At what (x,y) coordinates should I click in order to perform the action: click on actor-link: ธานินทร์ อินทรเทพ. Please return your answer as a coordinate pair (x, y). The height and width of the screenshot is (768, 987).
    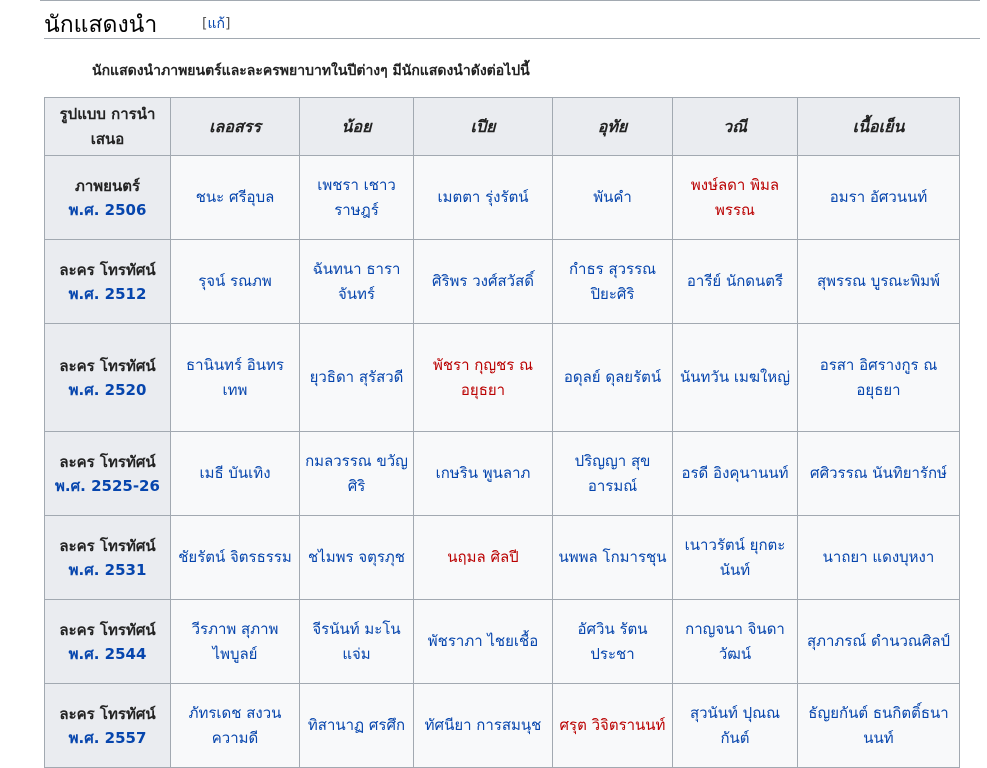
    Looking at the image, I should click on (235, 377).